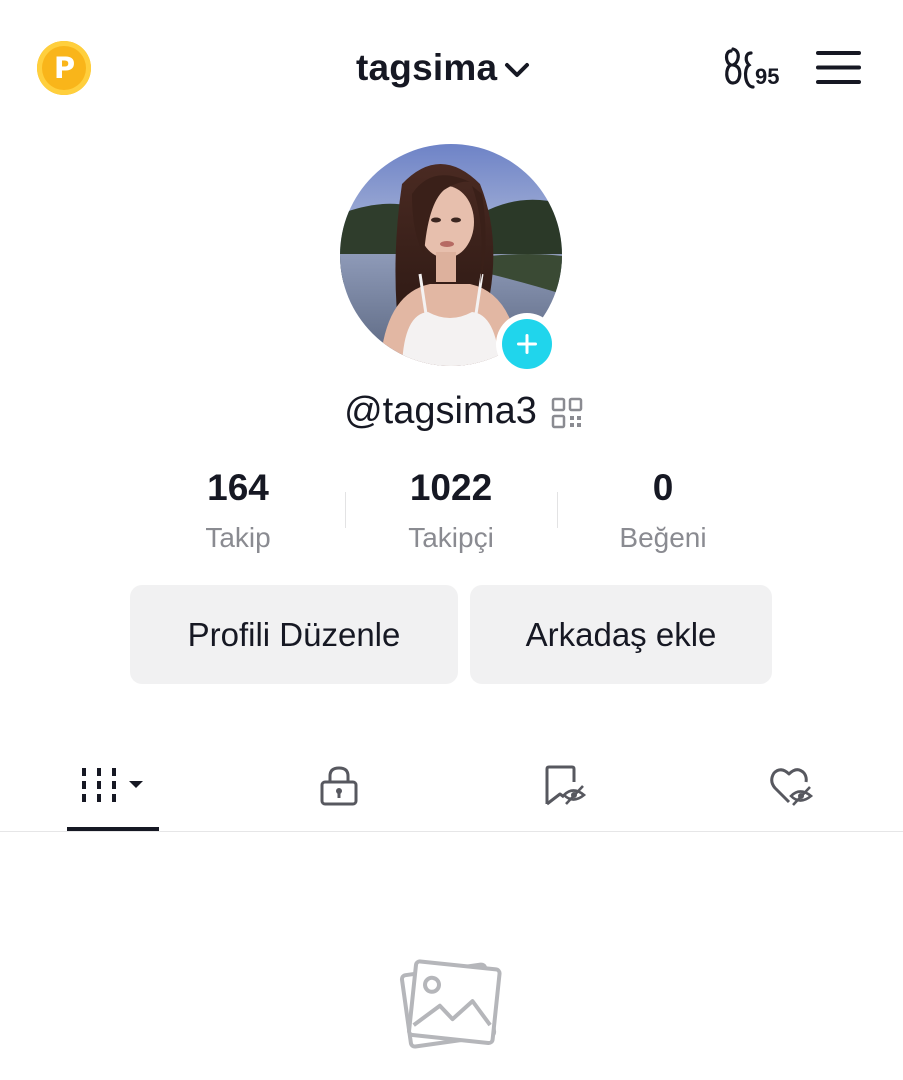 This screenshot has height=1080, width=903. I want to click on followers-label: Takipçi, so click(451, 537).